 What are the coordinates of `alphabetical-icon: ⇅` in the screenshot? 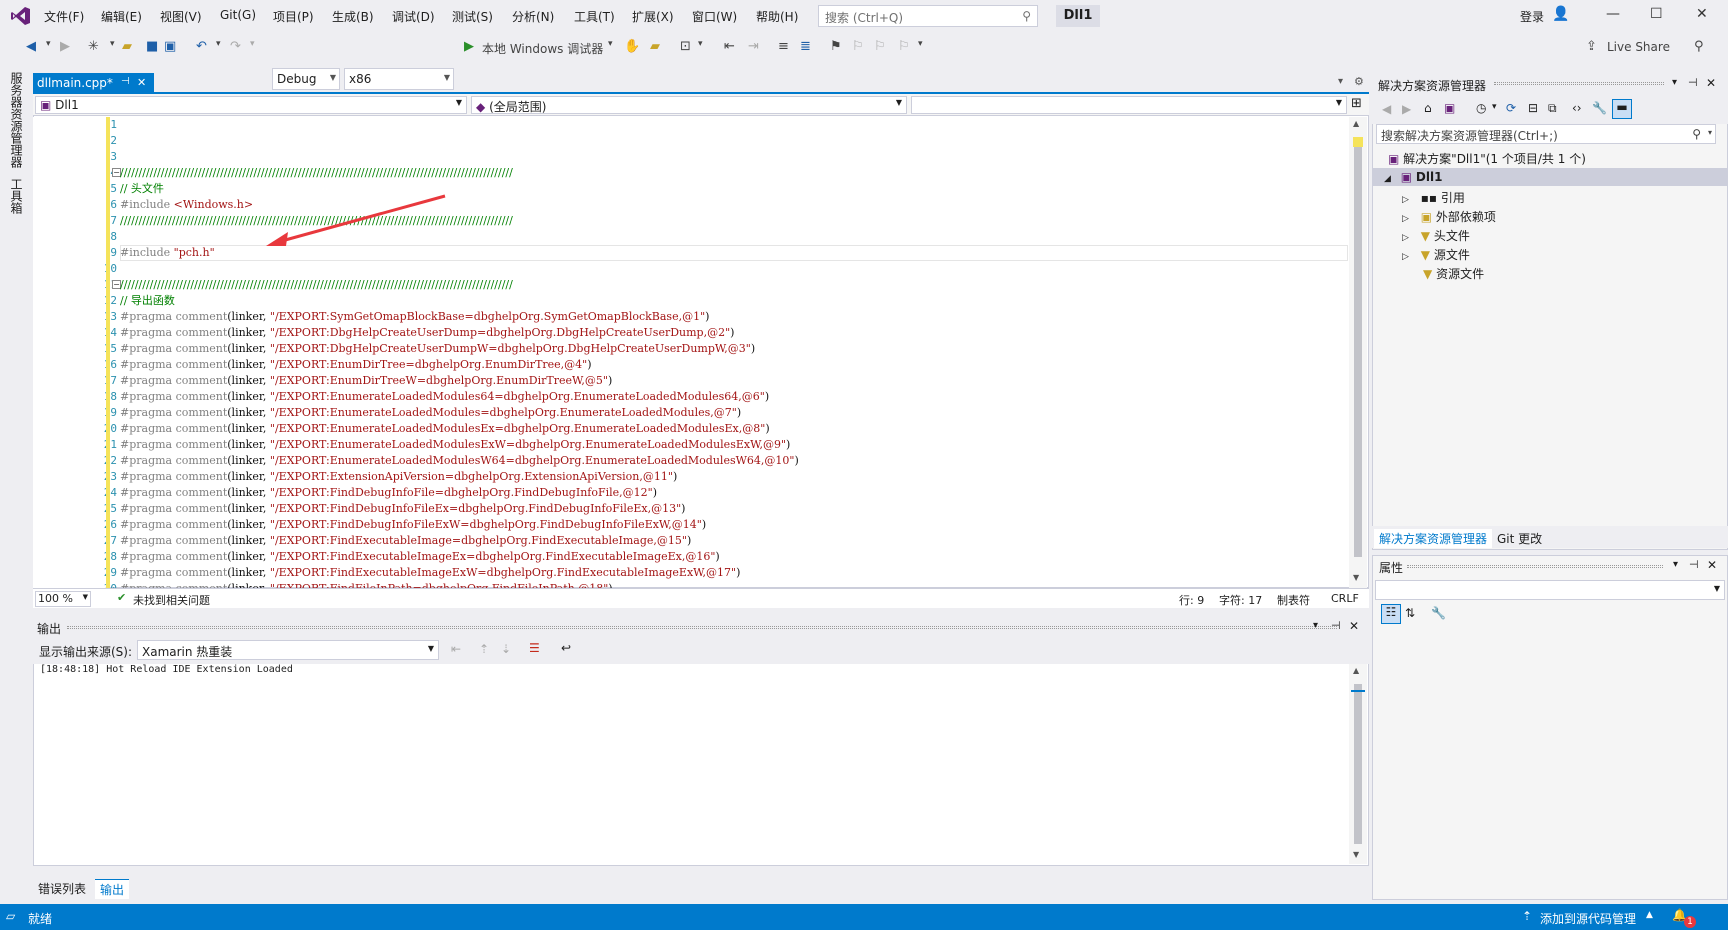 It's located at (1410, 613).